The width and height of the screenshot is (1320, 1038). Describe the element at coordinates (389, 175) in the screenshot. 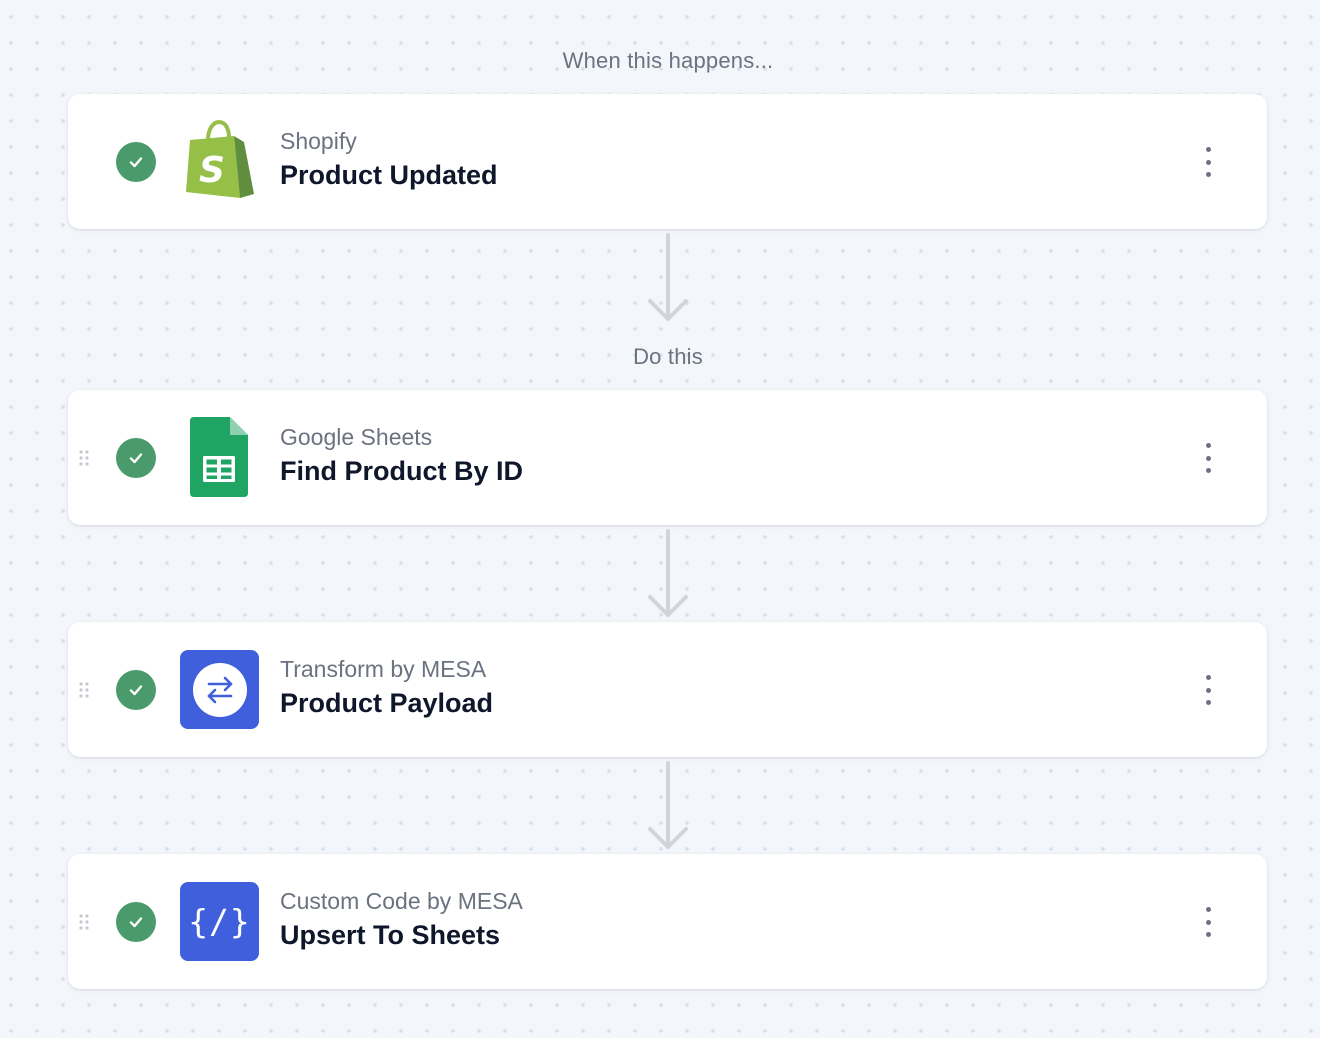

I see `step-title: Product Updated` at that location.